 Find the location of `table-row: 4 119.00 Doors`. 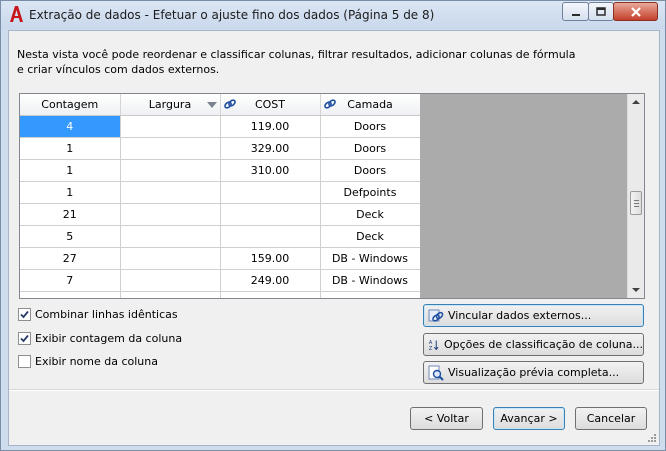

table-row: 4 119.00 Doors is located at coordinates (220, 126).